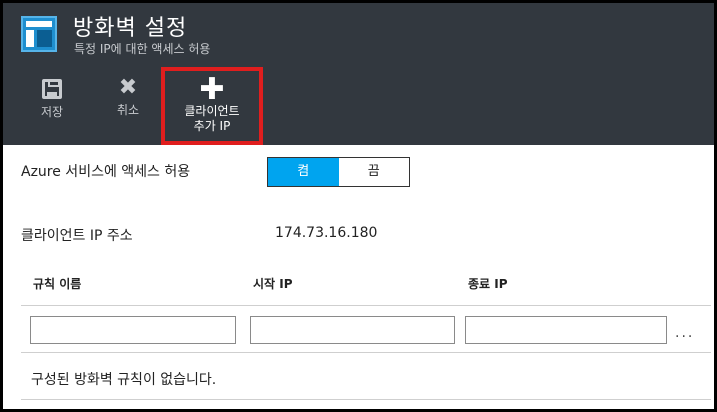 This screenshot has height=412, width=717. I want to click on column-header-end-ip: 종료 IP, so click(488, 284).